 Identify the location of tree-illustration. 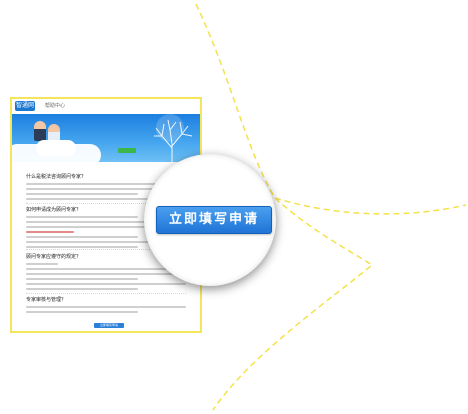
(173, 138).